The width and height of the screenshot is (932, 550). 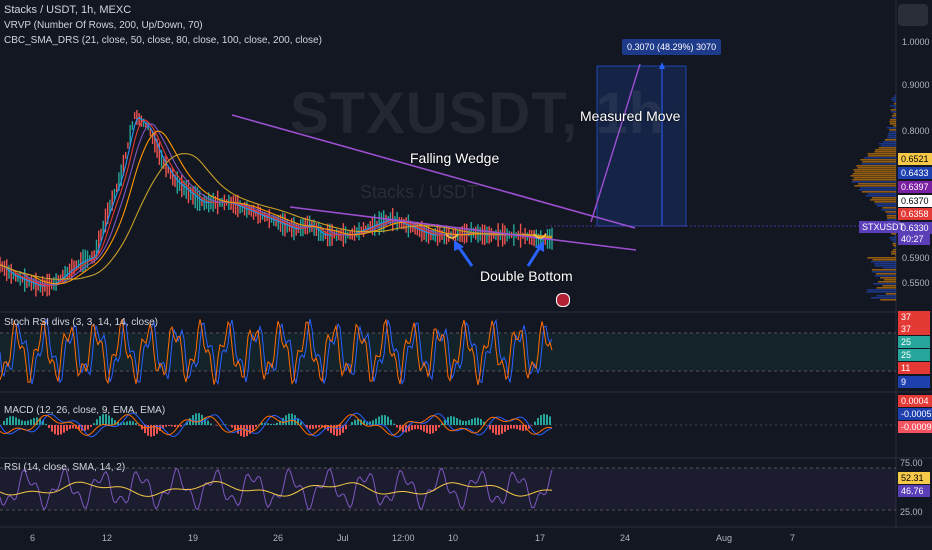 What do you see at coordinates (64, 467) in the screenshot?
I see `rsi-legend: RSI (14, close, SMA, 14, 2)` at bounding box center [64, 467].